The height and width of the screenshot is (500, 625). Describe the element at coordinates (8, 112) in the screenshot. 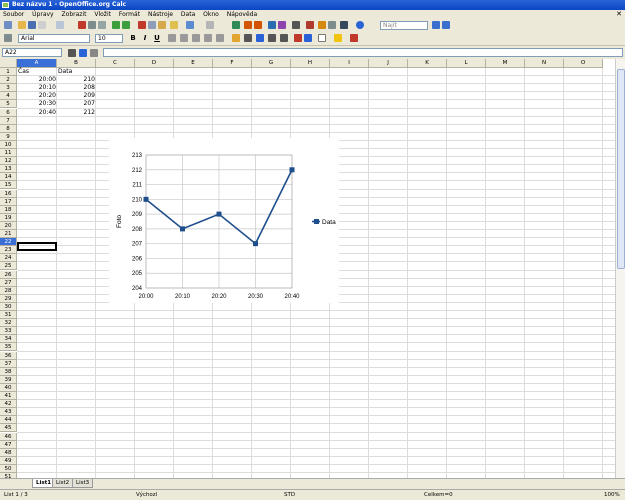

I see `row-header-6: 6` at that location.